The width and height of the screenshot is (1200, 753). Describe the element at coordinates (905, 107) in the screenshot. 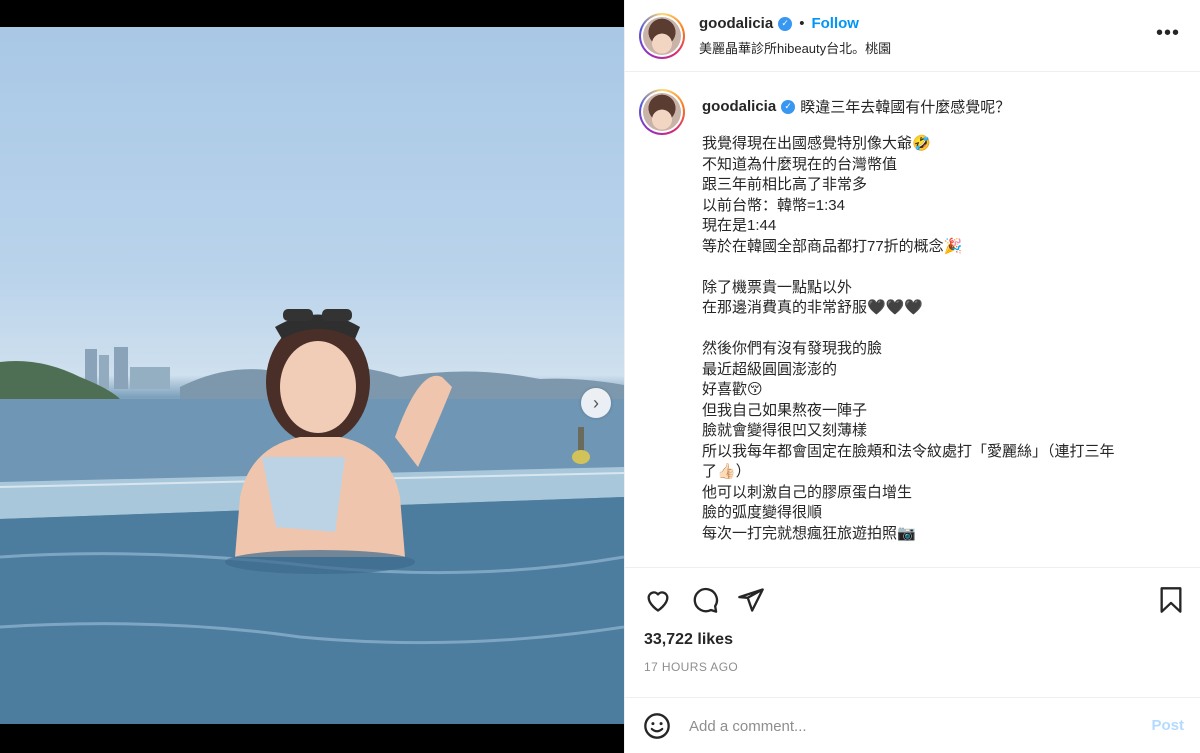

I see `caption-first-line: 睽違三年去韓國有什麼感覺呢？` at that location.